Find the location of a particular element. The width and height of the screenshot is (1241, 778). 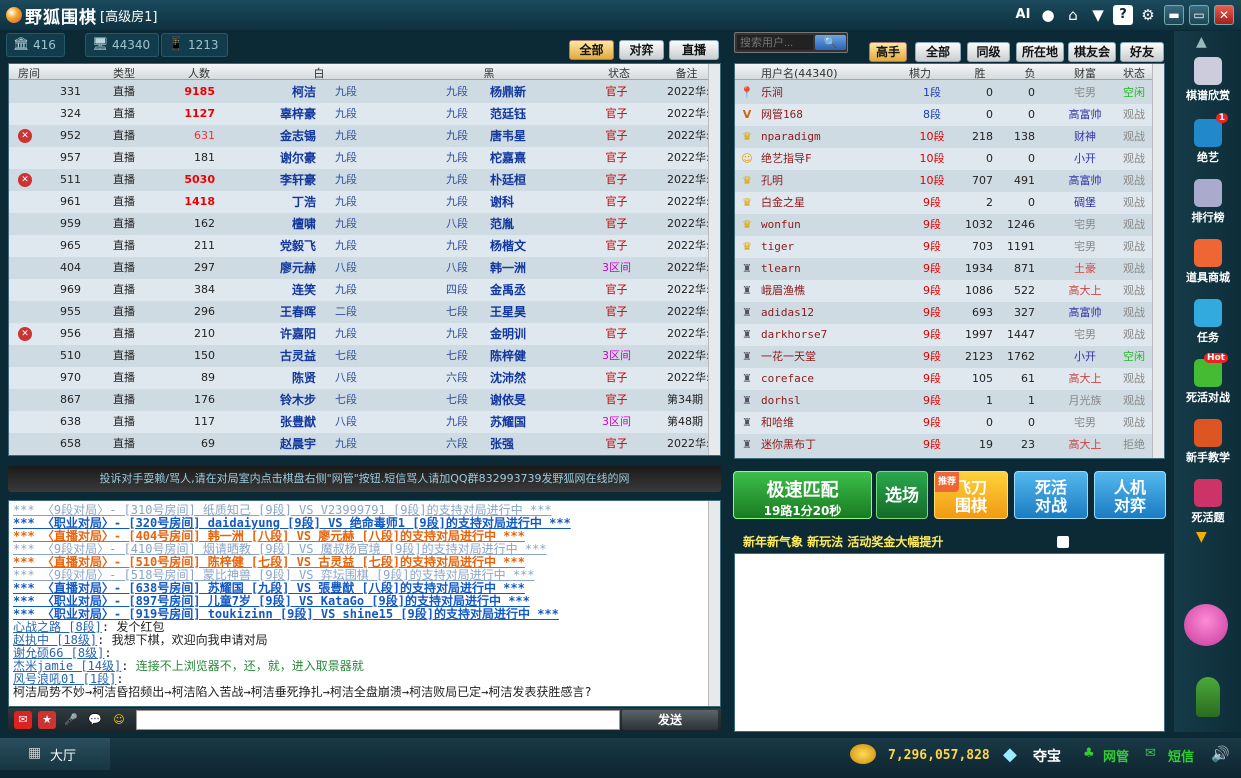

user-row: ♜ coreface 9段 105 61 高大上 观战 is located at coordinates (949, 379).